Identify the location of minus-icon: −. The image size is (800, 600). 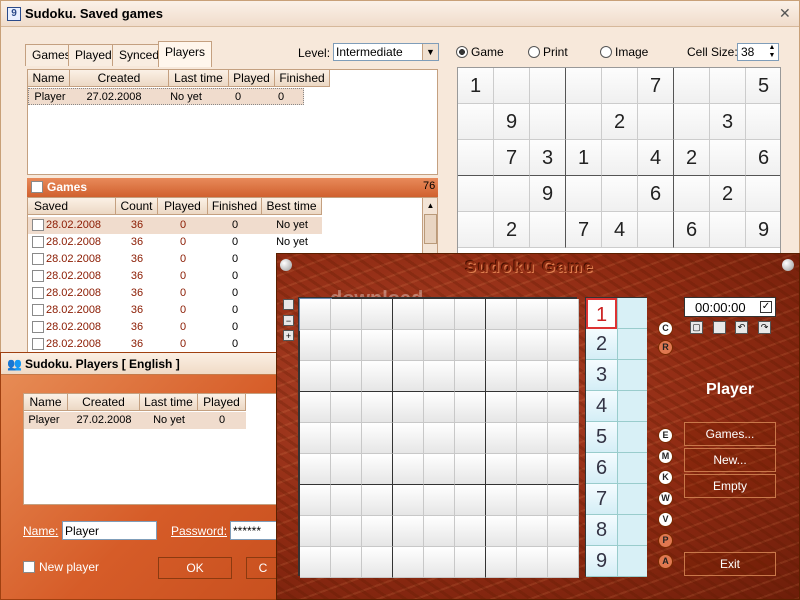
(288, 320).